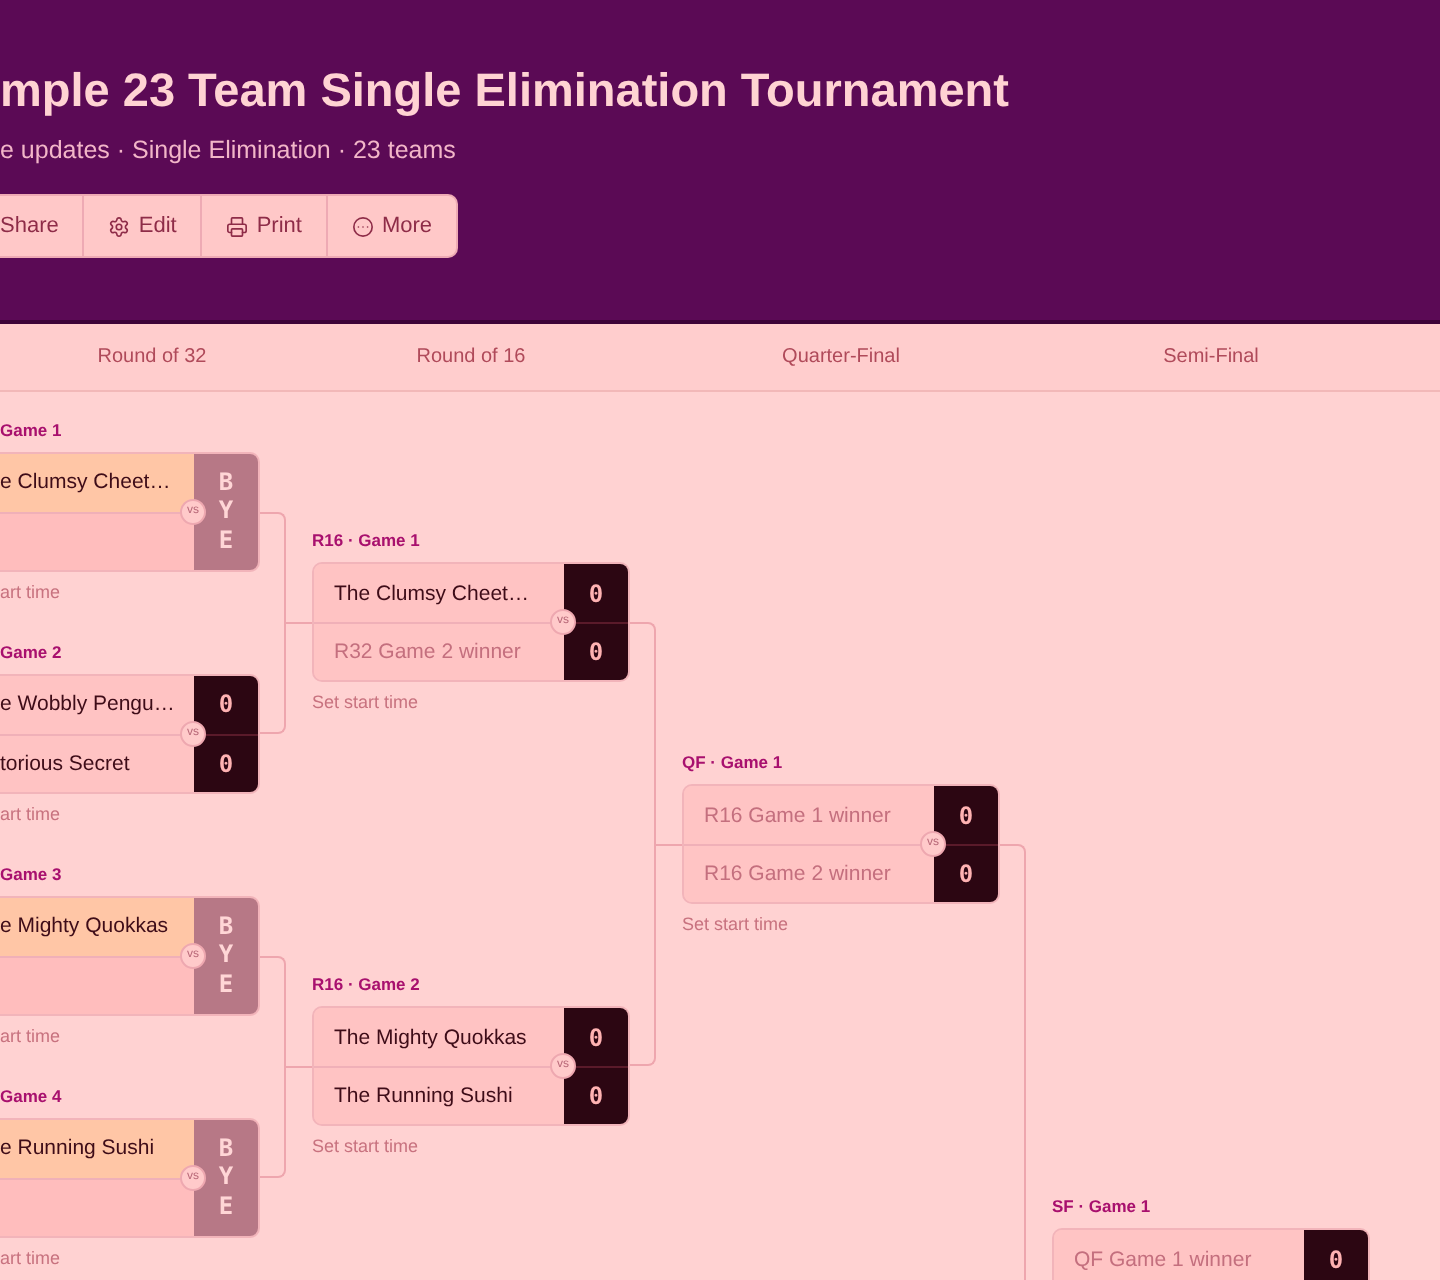 The height and width of the screenshot is (1280, 1440). What do you see at coordinates (228, 151) in the screenshot?
I see `tournament-meta: e updates · Single Elimination · 23 teams` at bounding box center [228, 151].